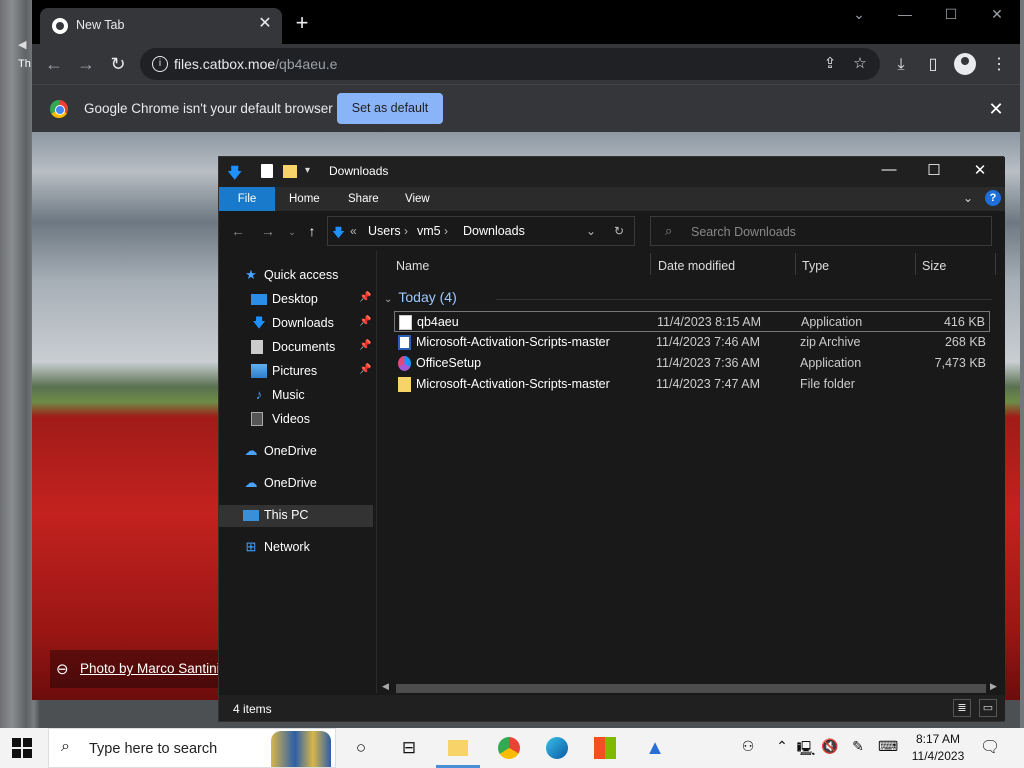 This screenshot has width=1024, height=768. Describe the element at coordinates (307, 170) in the screenshot. I see `quick-access-toolbar-dropdown-icon: ▾` at that location.